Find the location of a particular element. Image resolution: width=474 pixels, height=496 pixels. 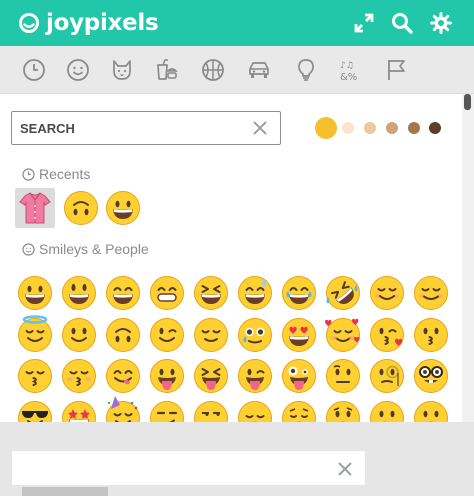

brand-name: joypixels is located at coordinates (102, 23).